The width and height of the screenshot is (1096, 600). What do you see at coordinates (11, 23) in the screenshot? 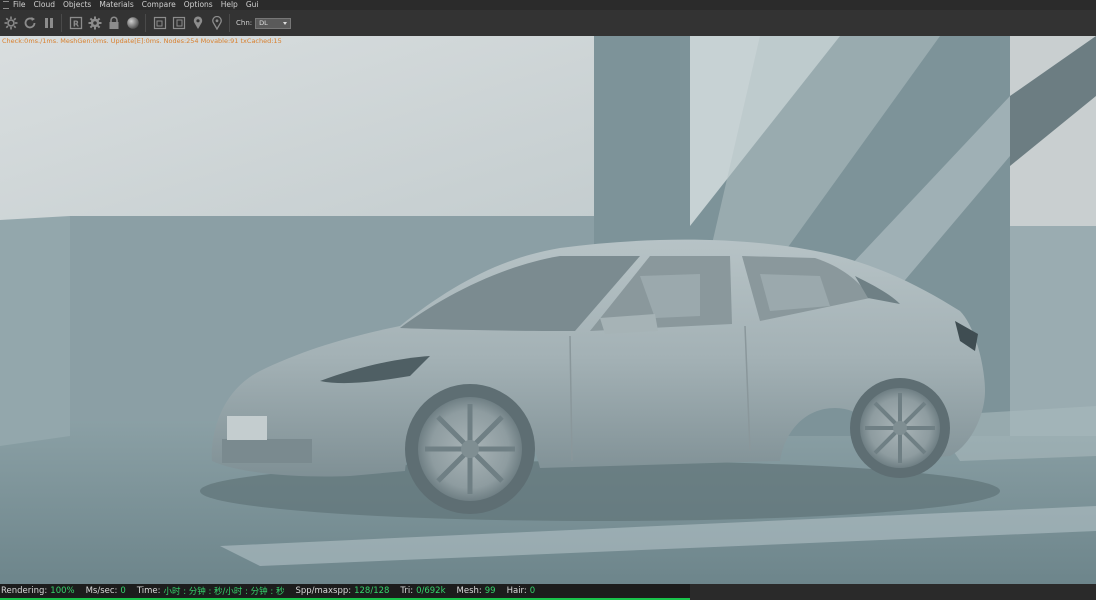
I see `settings-gear-icon` at bounding box center [11, 23].